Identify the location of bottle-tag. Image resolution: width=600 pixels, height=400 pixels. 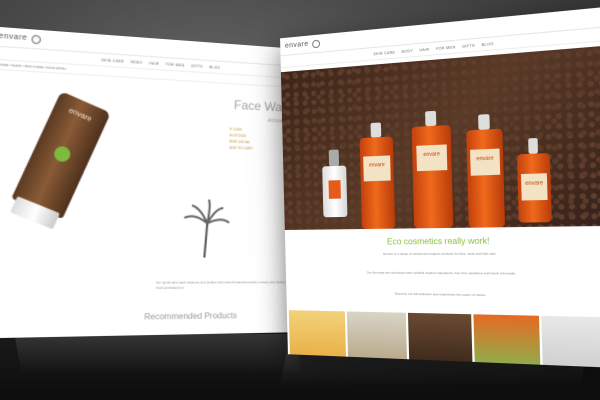
(334, 189).